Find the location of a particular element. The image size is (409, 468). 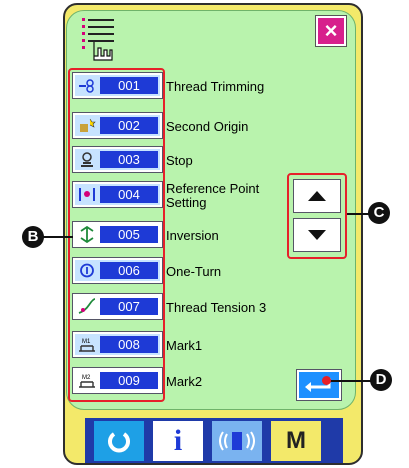

down-arrow-icon is located at coordinates (317, 235).